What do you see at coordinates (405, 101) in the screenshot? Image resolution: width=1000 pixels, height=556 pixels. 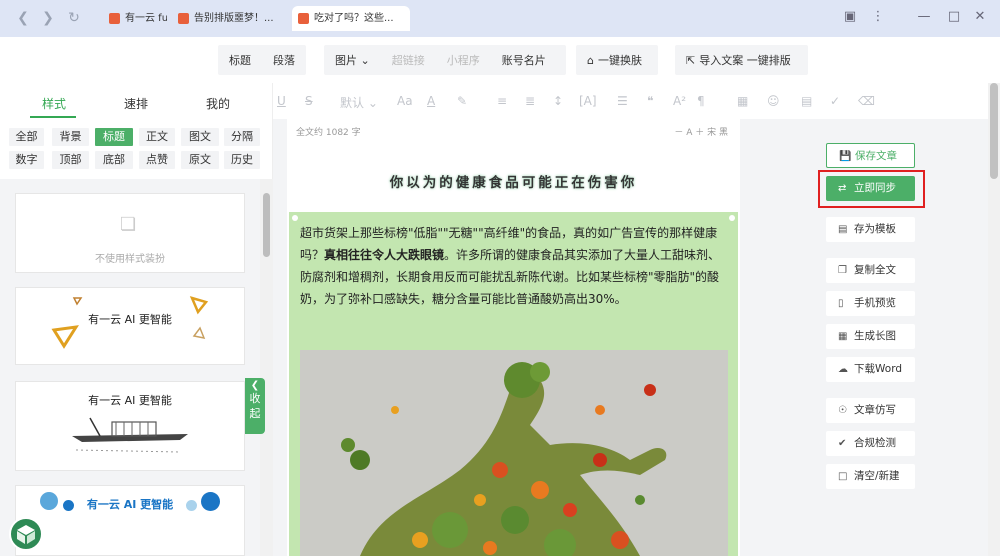 I see `font-style-icon: Aa` at bounding box center [405, 101].